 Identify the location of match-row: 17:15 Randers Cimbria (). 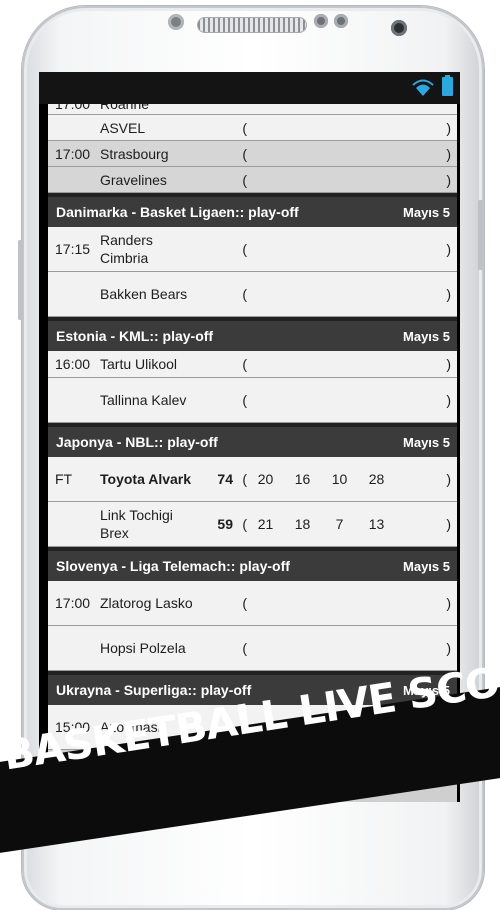
(252, 249).